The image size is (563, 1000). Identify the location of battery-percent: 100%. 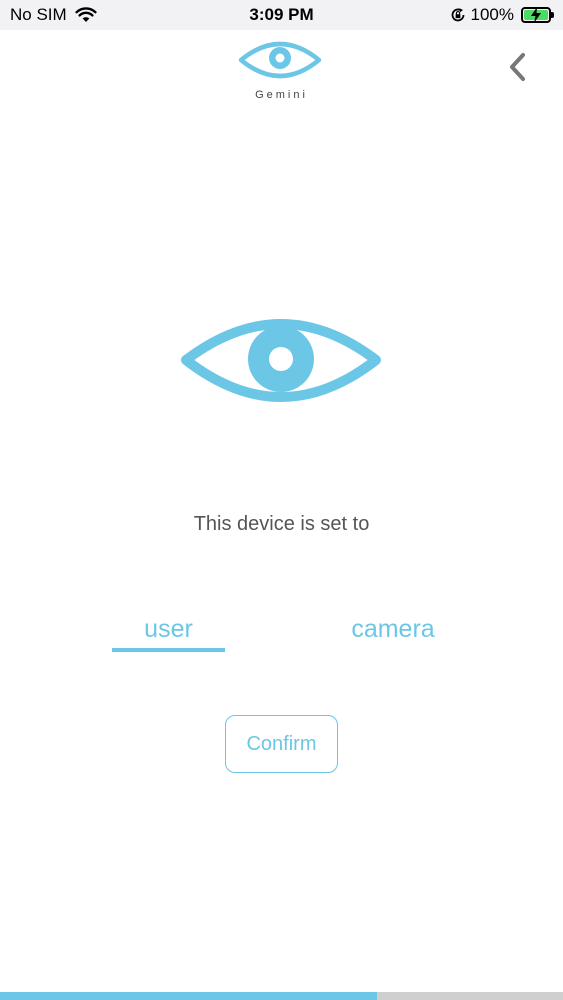
(492, 14).